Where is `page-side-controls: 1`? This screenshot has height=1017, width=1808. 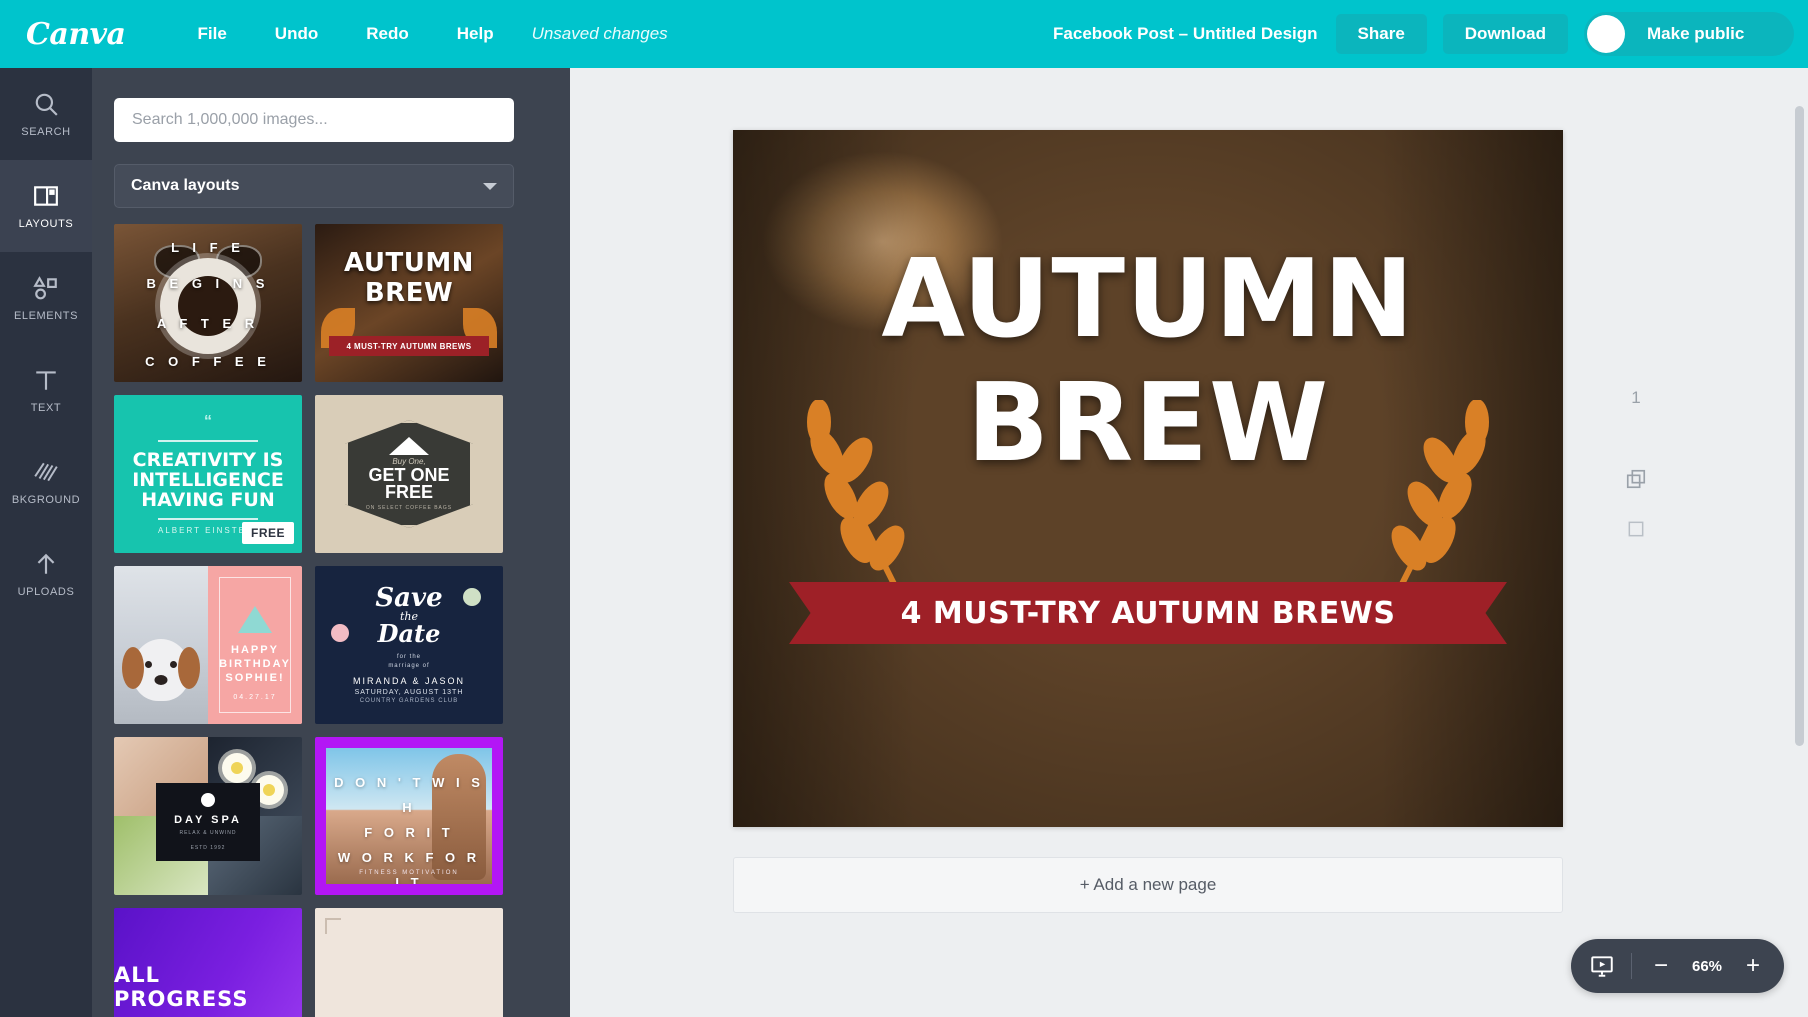 page-side-controls: 1 is located at coordinates (1636, 542).